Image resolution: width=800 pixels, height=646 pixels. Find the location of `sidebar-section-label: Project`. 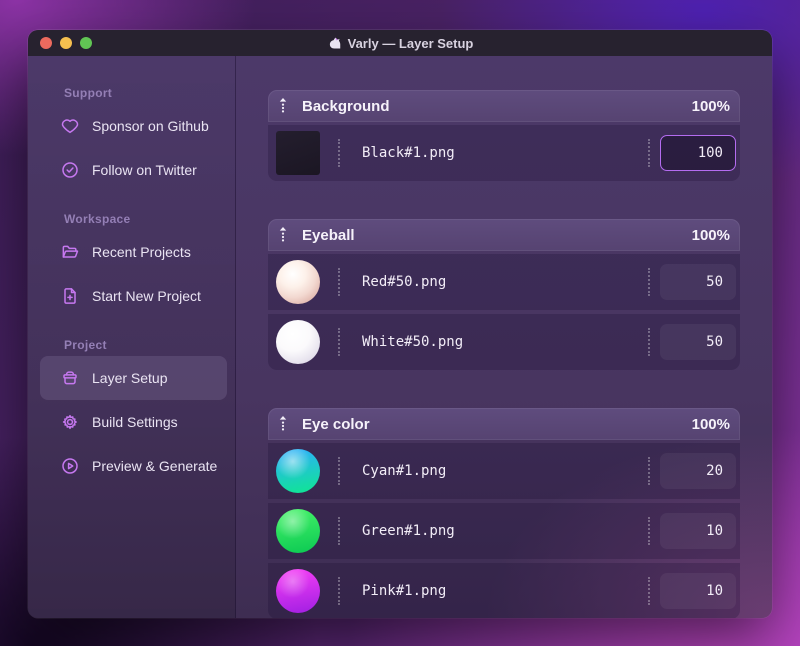

sidebar-section-label: Project is located at coordinates (85, 345).